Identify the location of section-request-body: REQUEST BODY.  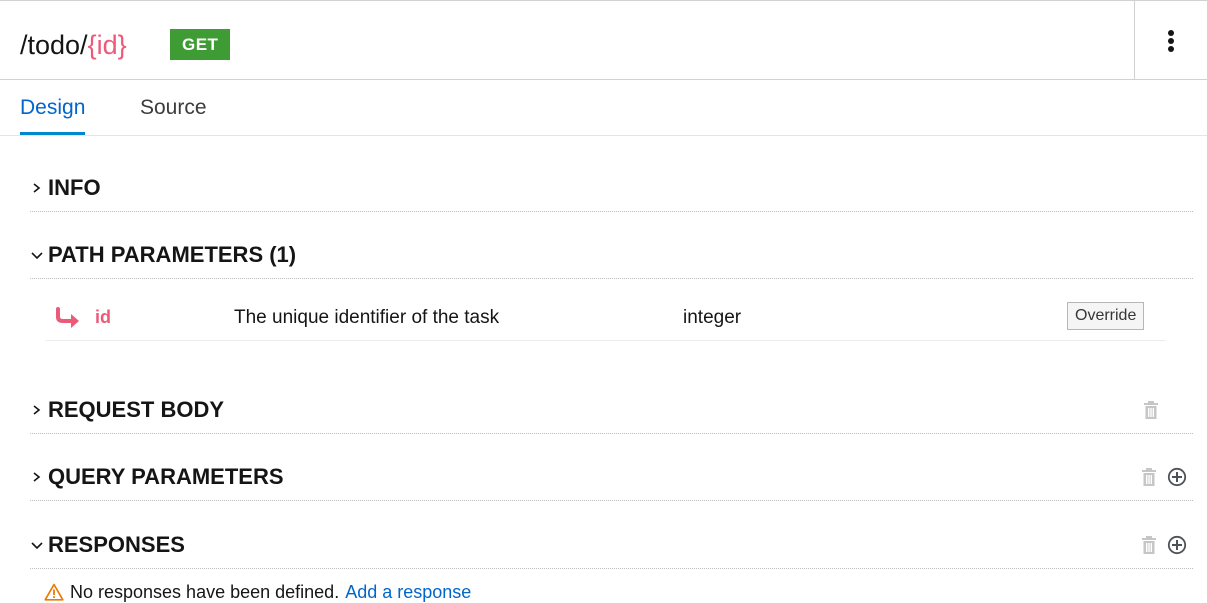
(611, 411).